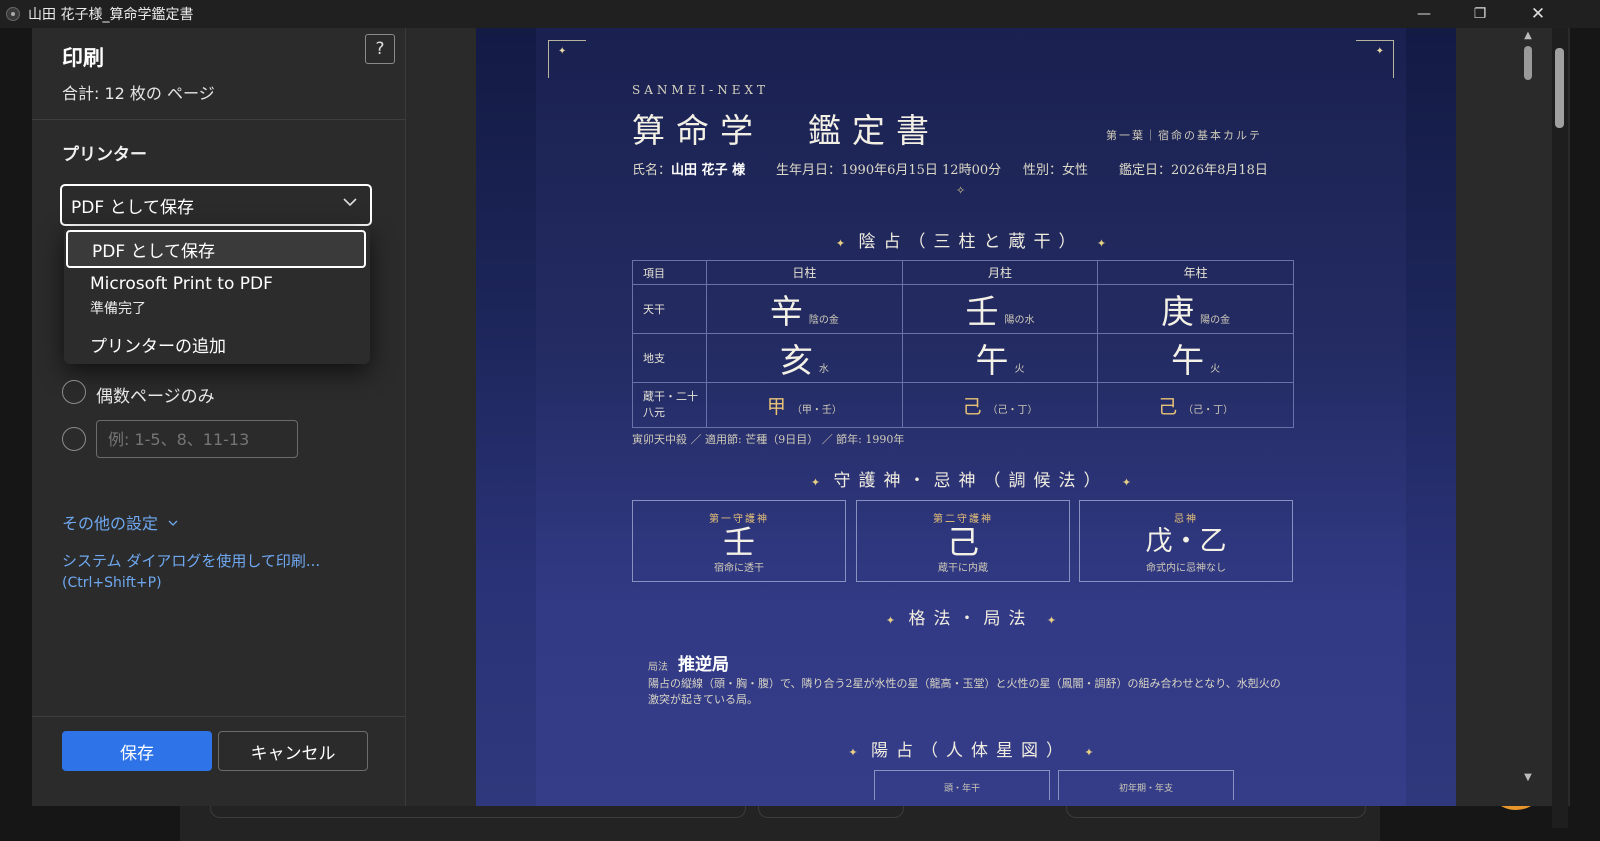 This screenshot has width=1600, height=841. I want to click on document-title: 算命学 鑑定書, so click(786, 130).